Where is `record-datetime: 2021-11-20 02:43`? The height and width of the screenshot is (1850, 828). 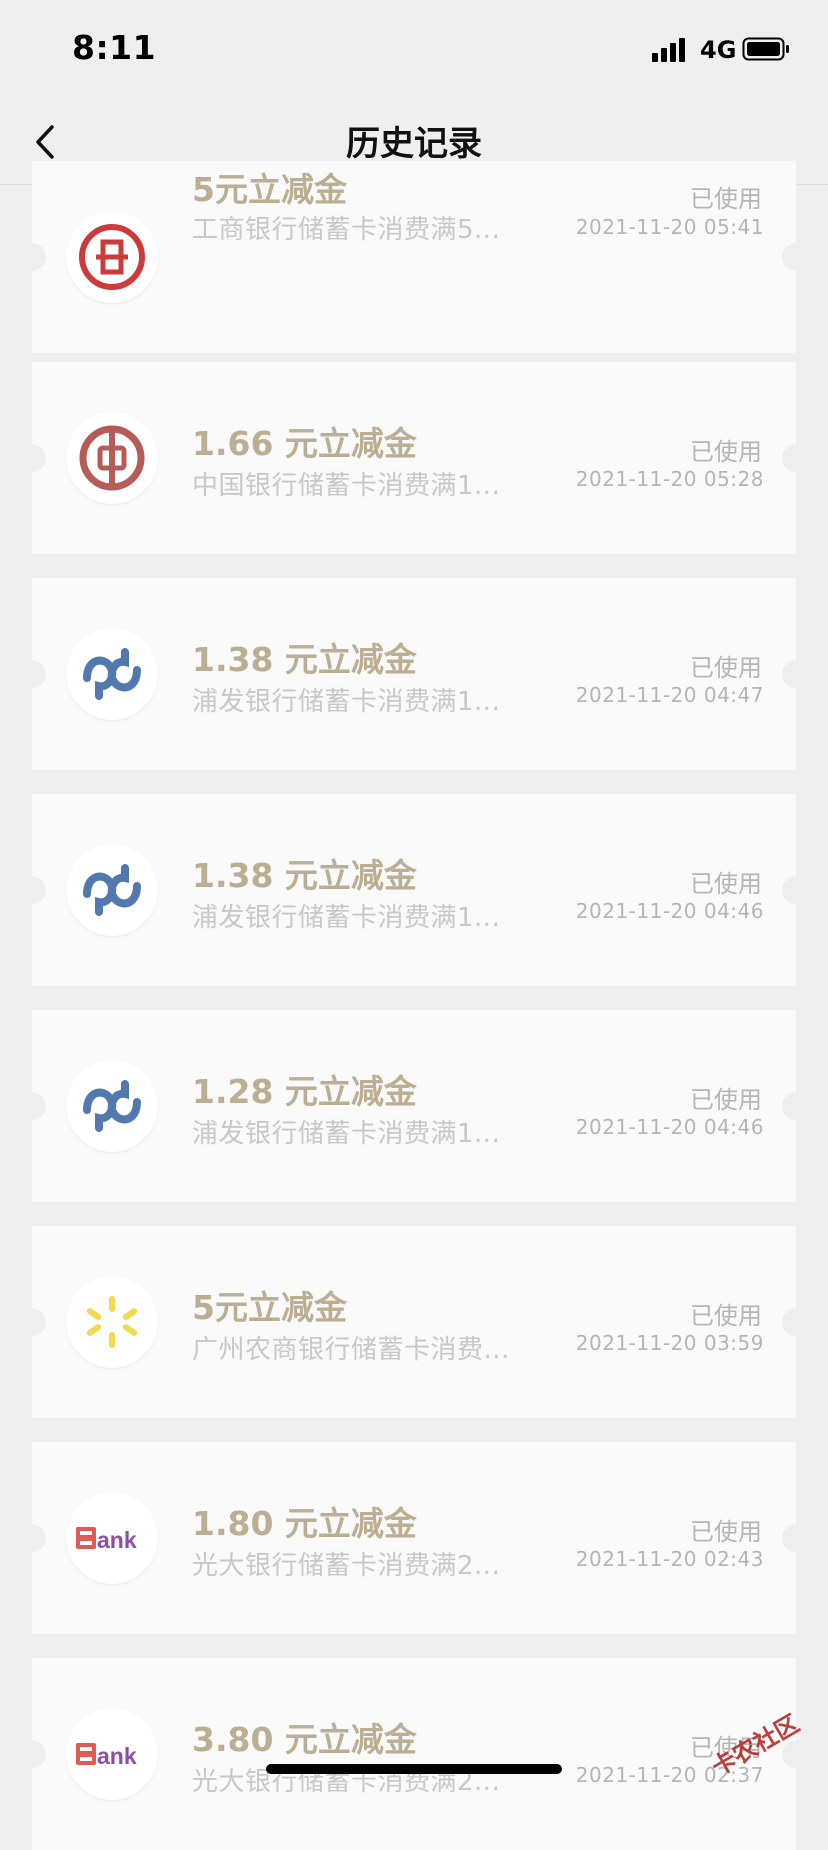
record-datetime: 2021-11-20 02:43 is located at coordinates (670, 1559).